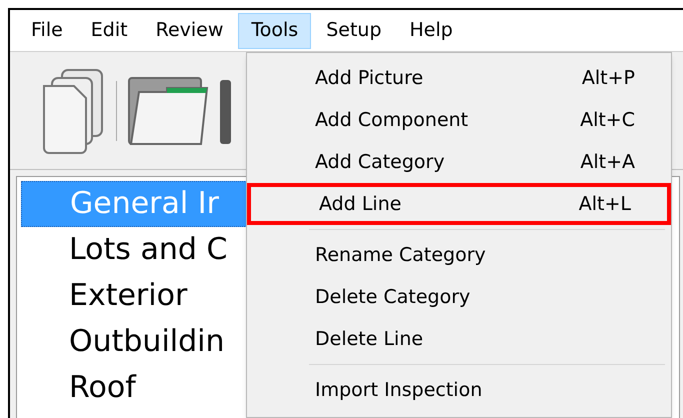  What do you see at coordinates (431, 30) in the screenshot?
I see `menu-item: Help` at bounding box center [431, 30].